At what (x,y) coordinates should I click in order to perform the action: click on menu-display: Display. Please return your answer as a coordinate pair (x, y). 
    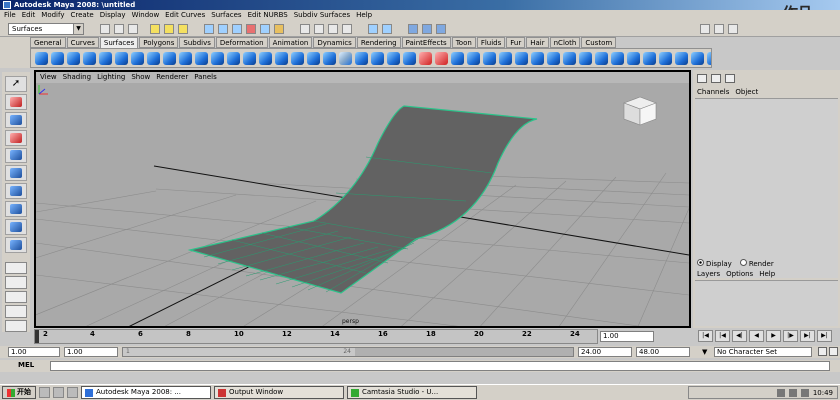
    Looking at the image, I should click on (113, 15).